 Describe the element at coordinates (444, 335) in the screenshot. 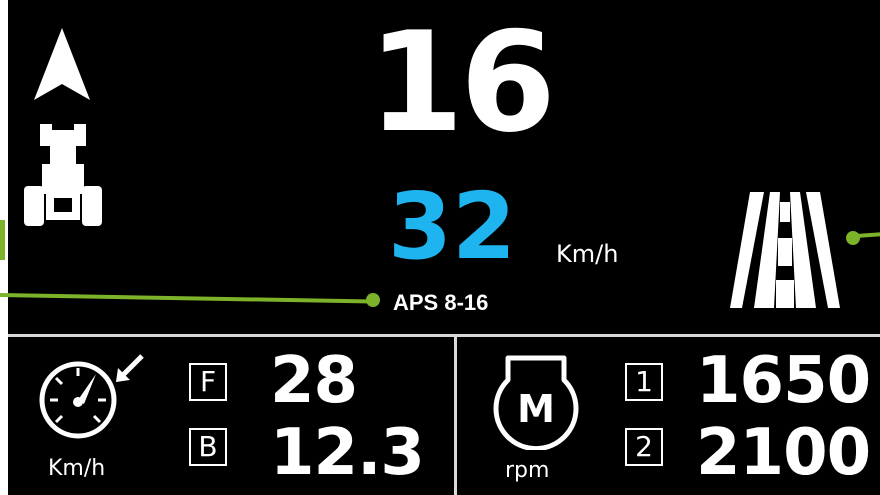

I see `divider-horizontal` at that location.